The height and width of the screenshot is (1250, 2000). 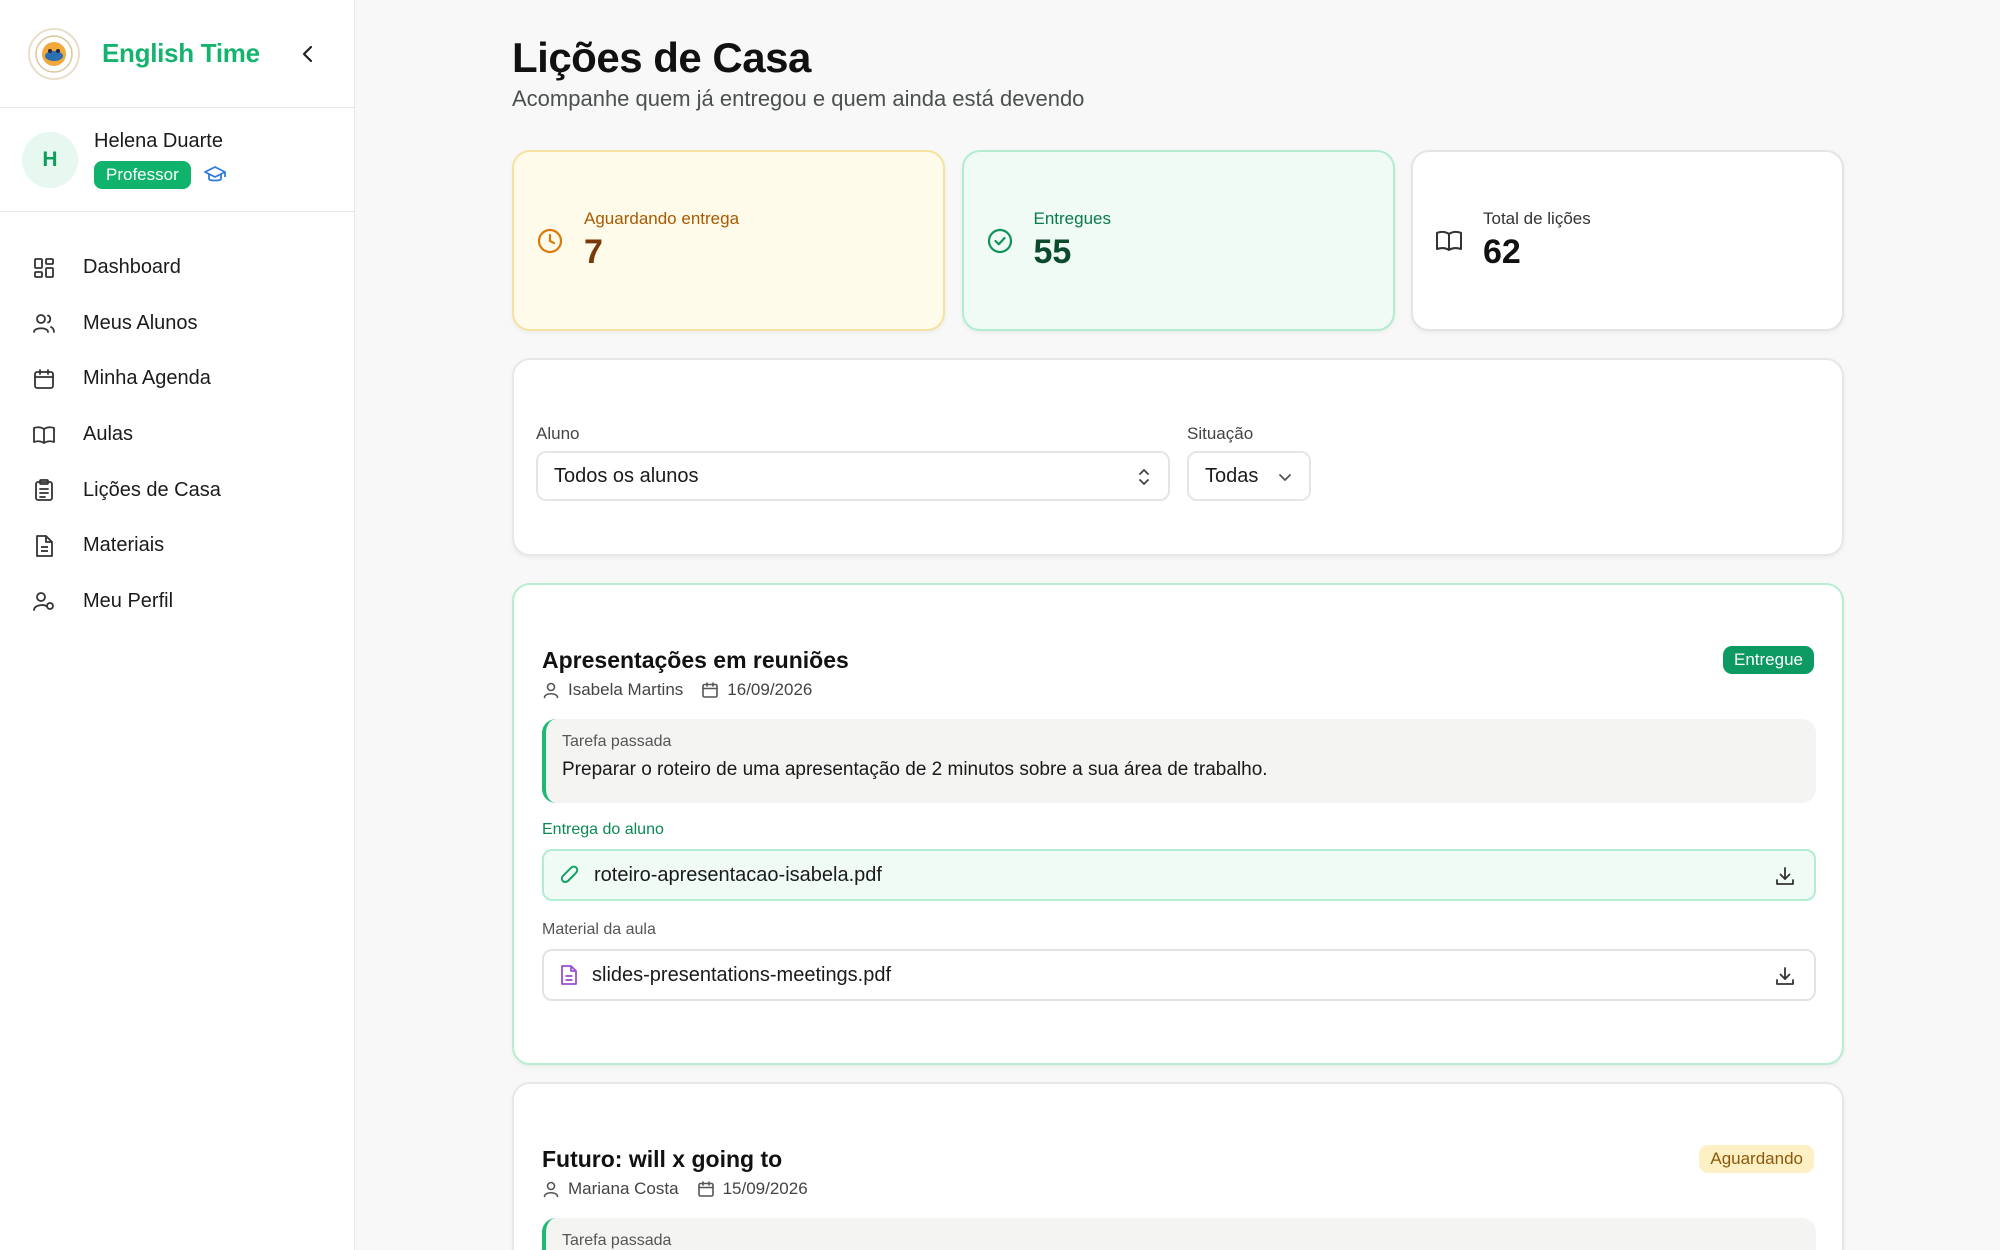 I want to click on graduation-cap-icon, so click(x=215, y=175).